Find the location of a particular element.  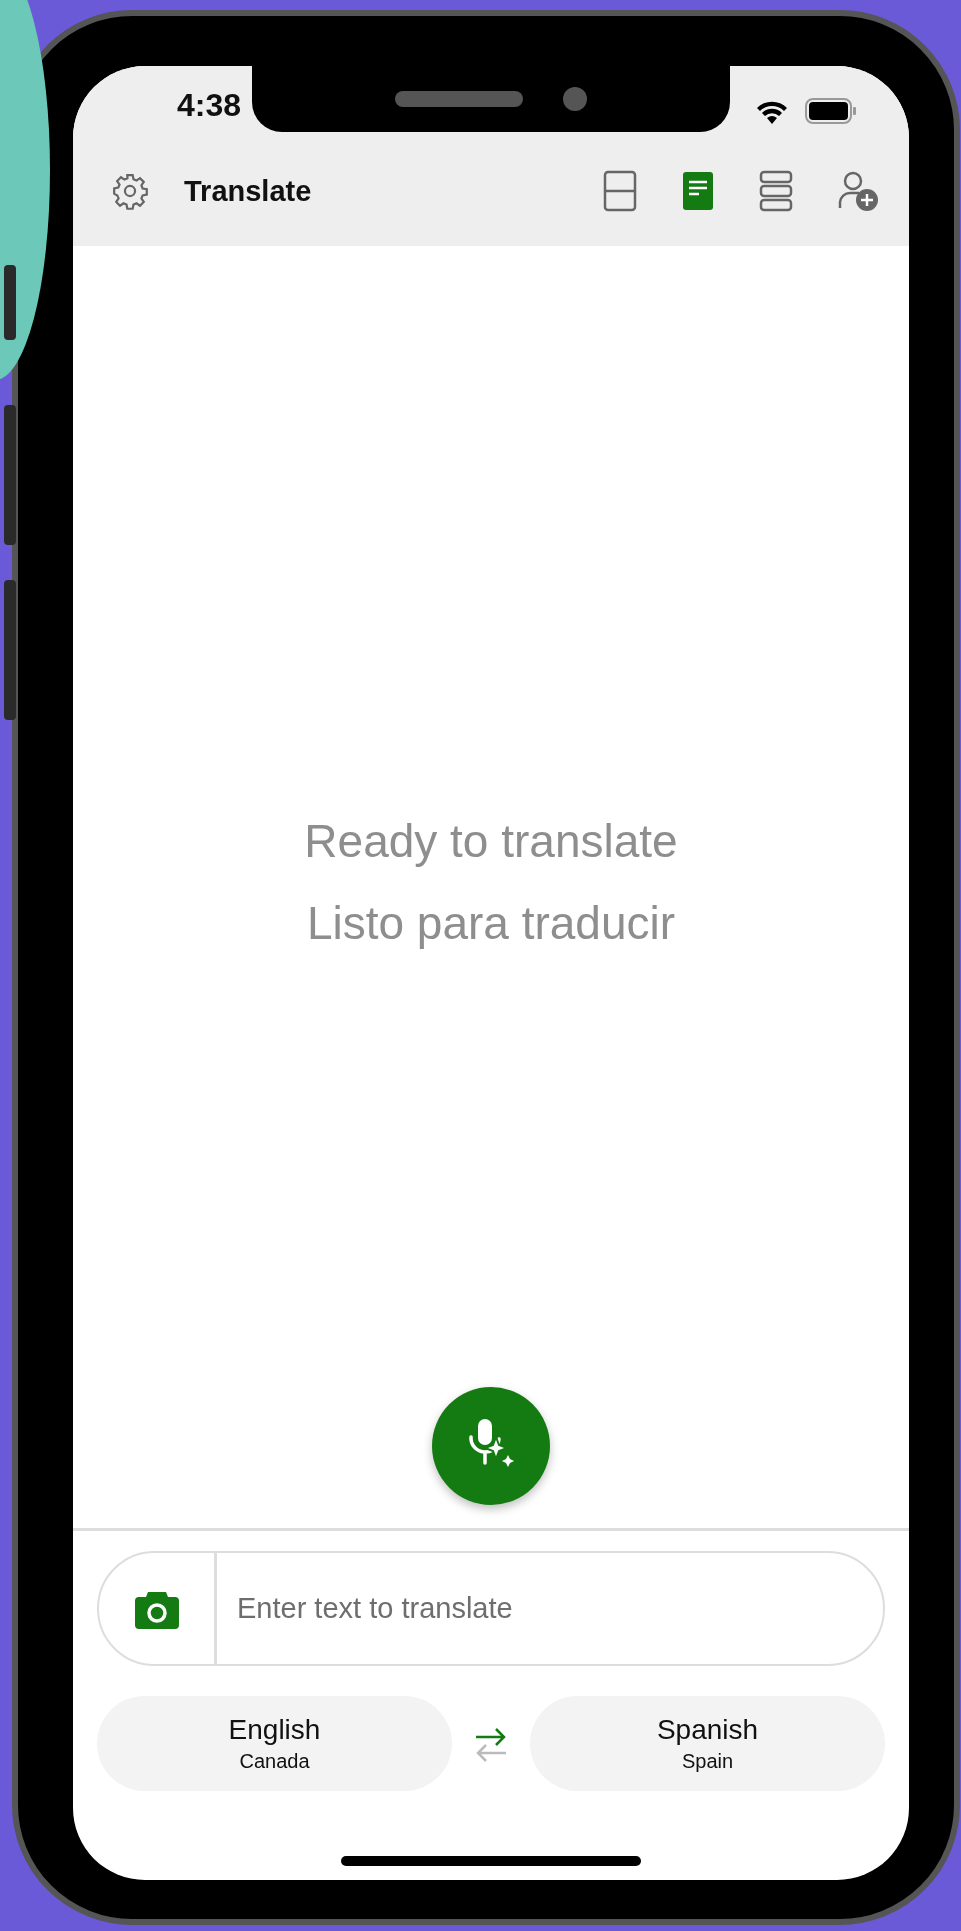

add-person-icon is located at coordinates (858, 191).